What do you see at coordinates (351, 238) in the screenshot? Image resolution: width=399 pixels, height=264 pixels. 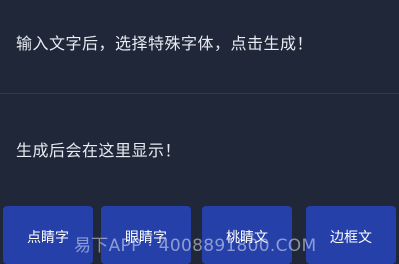 I see `button-label: 边框文` at bounding box center [351, 238].